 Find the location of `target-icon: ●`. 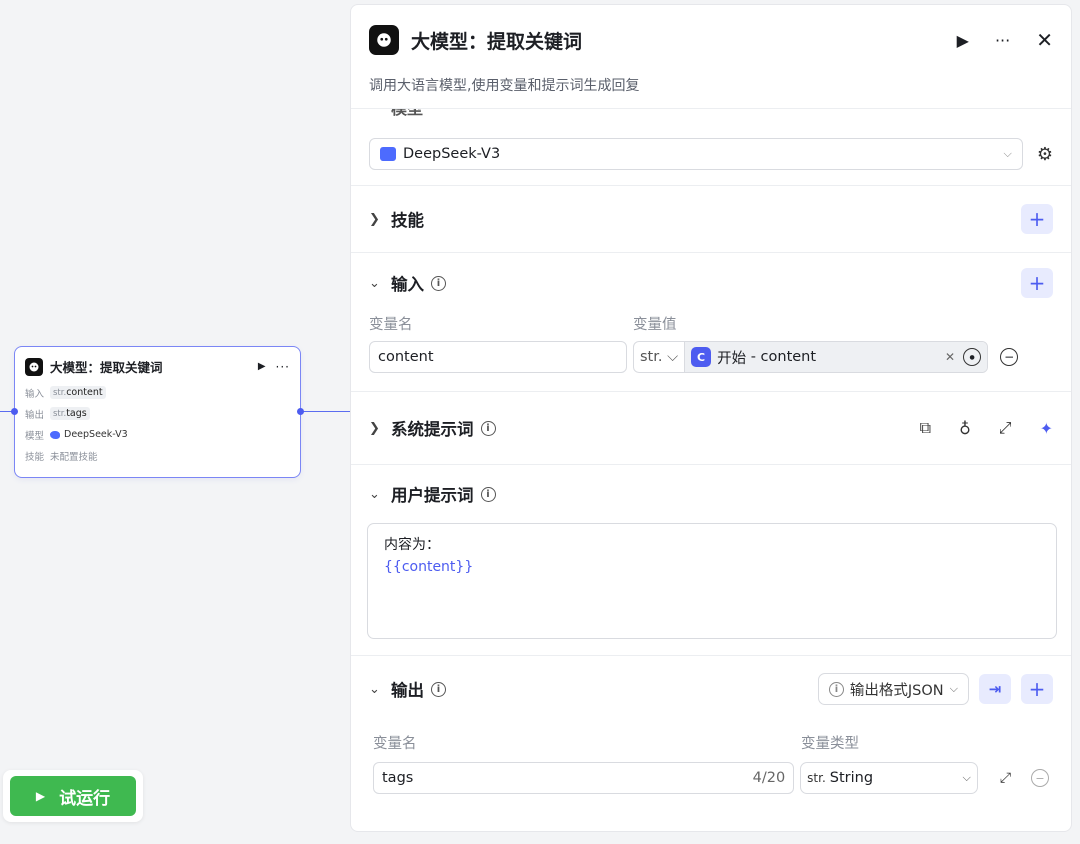

target-icon: ● is located at coordinates (972, 357).